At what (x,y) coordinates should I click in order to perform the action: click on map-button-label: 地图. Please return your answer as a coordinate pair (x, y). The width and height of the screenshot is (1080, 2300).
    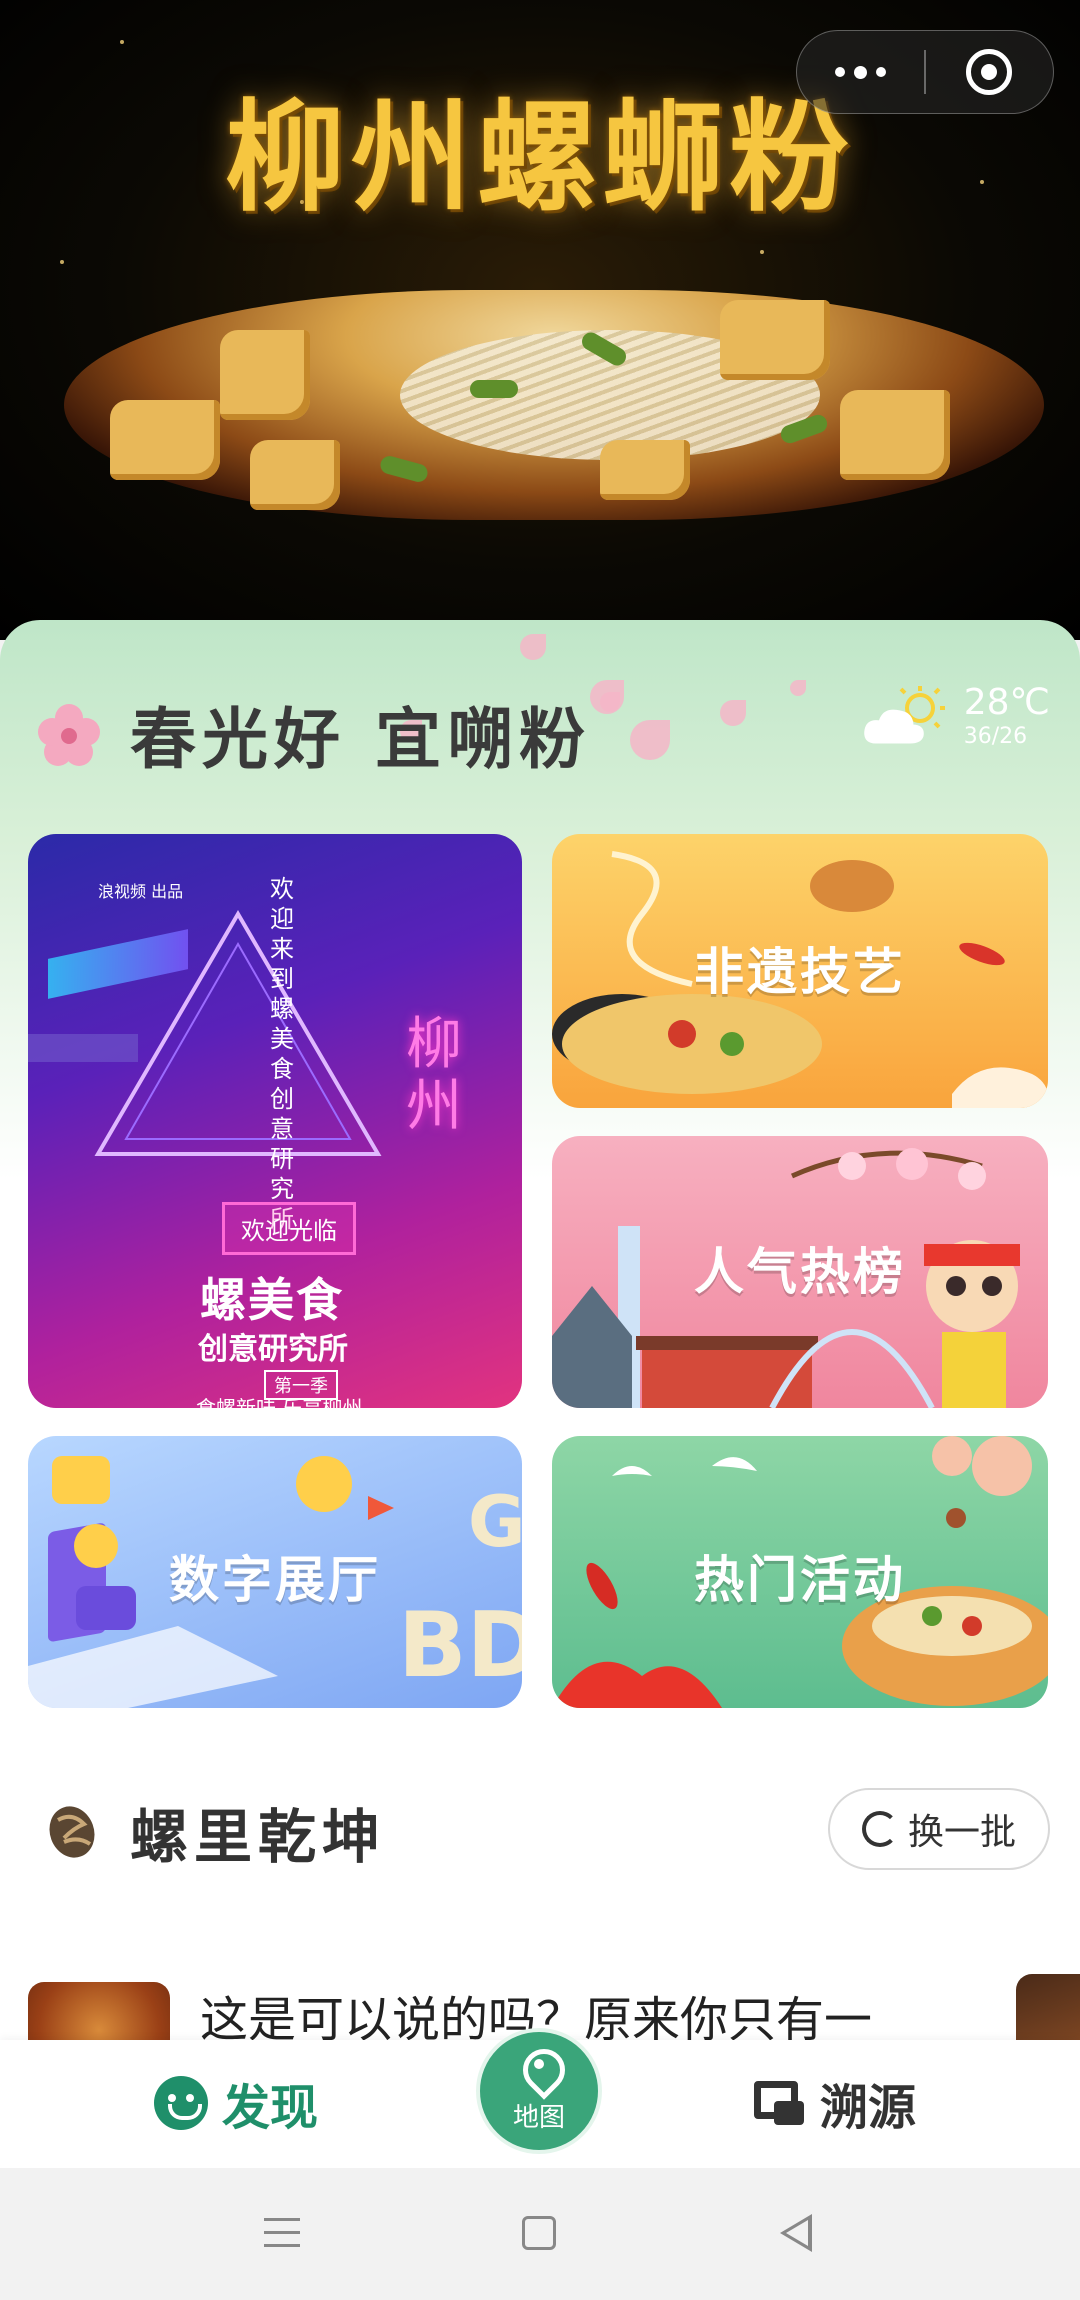
    Looking at the image, I should click on (538, 2117).